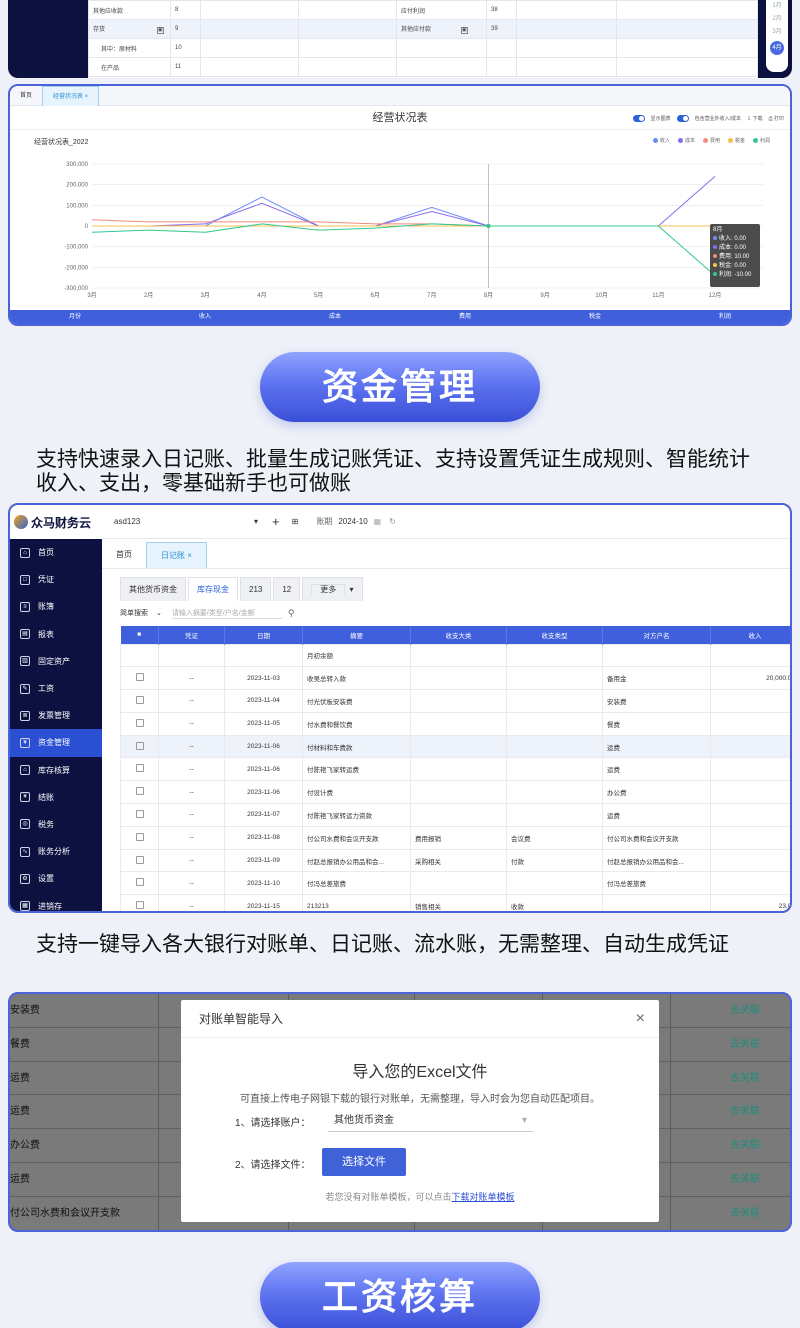 Image resolution: width=800 pixels, height=1328 pixels. What do you see at coordinates (56, 715) in the screenshot?
I see `sidebar-item: ≣ 发票管理` at bounding box center [56, 715].